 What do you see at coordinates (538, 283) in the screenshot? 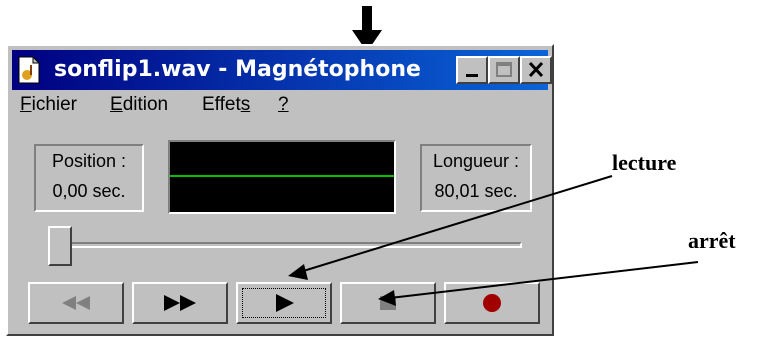
I see `stop-pointer-arrow` at bounding box center [538, 283].